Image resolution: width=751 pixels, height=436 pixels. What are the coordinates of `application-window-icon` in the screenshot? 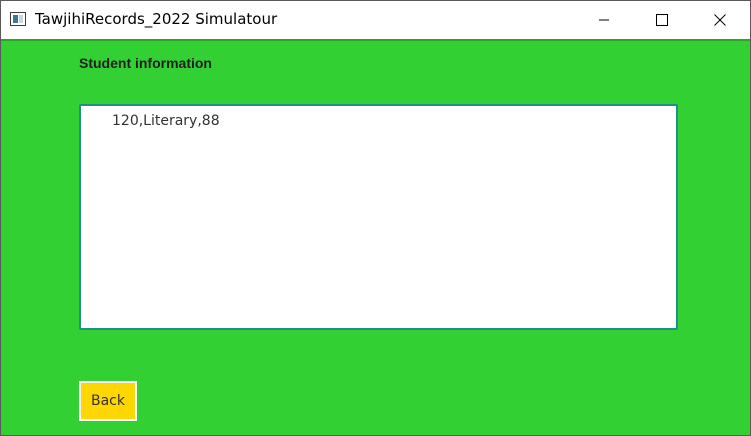 It's located at (18, 19).